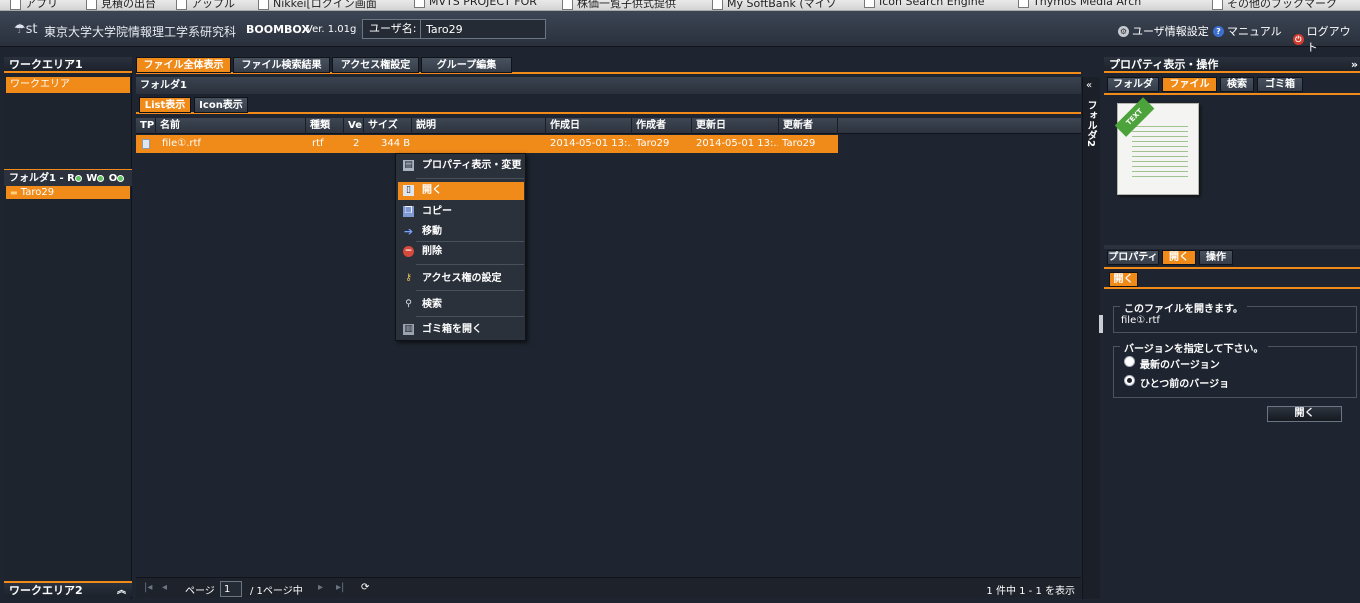 Image resolution: width=1360 pixels, height=603 pixels. I want to click on open-fieldset: このファイルを開きます。 file①.rtf, so click(1235, 316).